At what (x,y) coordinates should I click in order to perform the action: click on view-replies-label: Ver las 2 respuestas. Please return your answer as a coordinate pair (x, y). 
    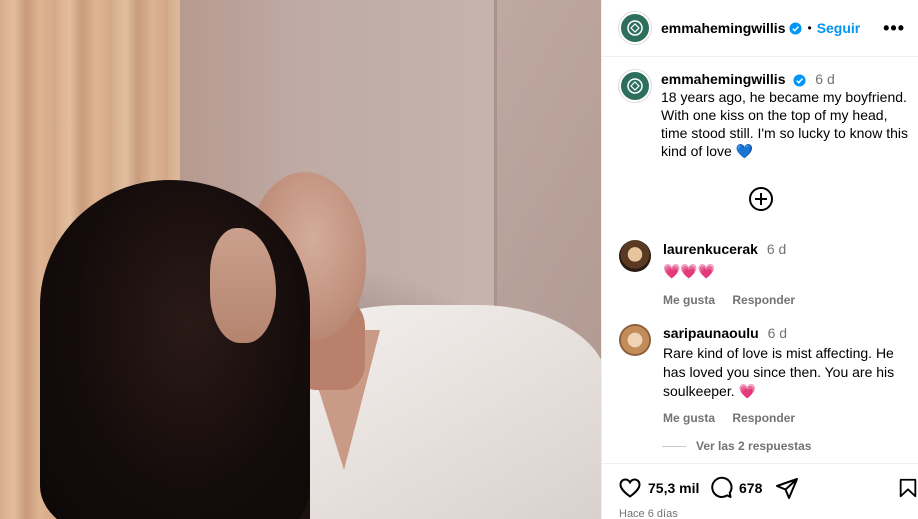
    Looking at the image, I should click on (754, 446).